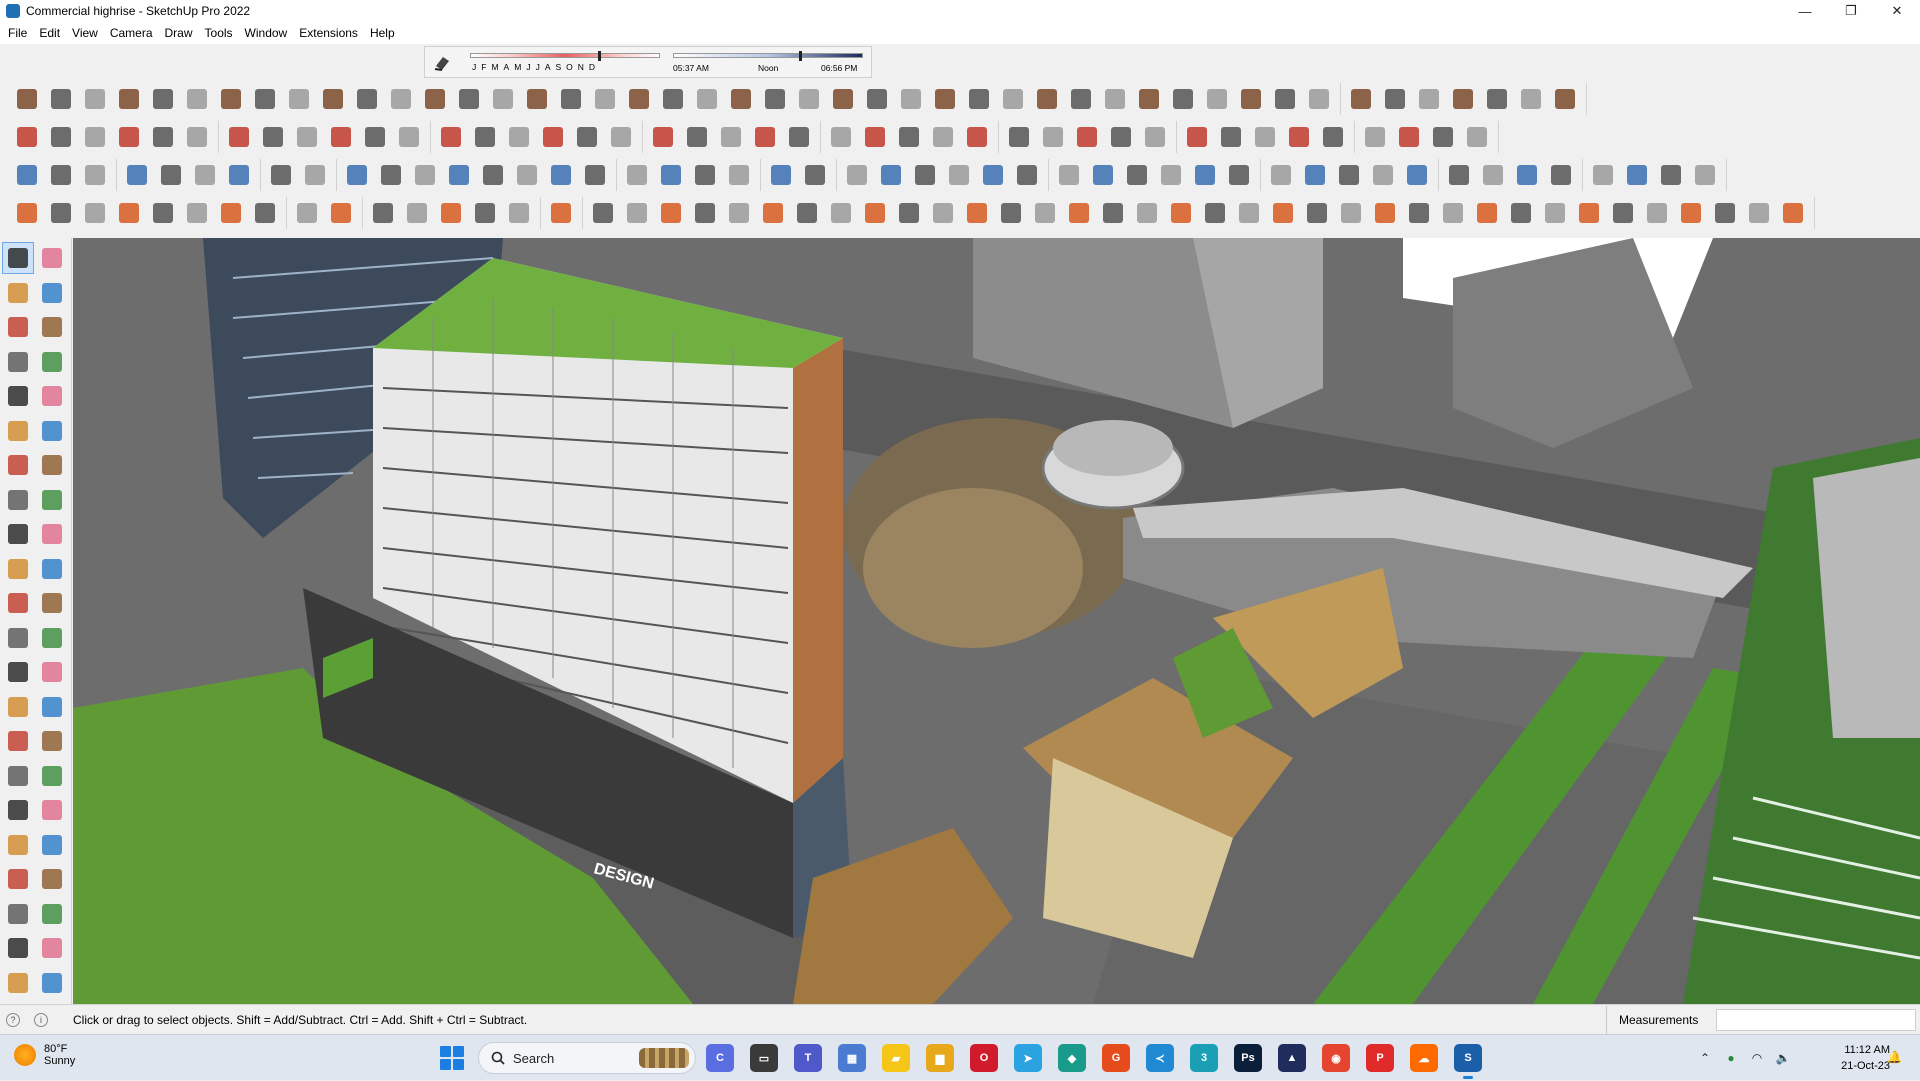 The width and height of the screenshot is (1920, 1081). I want to click on chevron-up-icon: ⌃, so click(1705, 1058).